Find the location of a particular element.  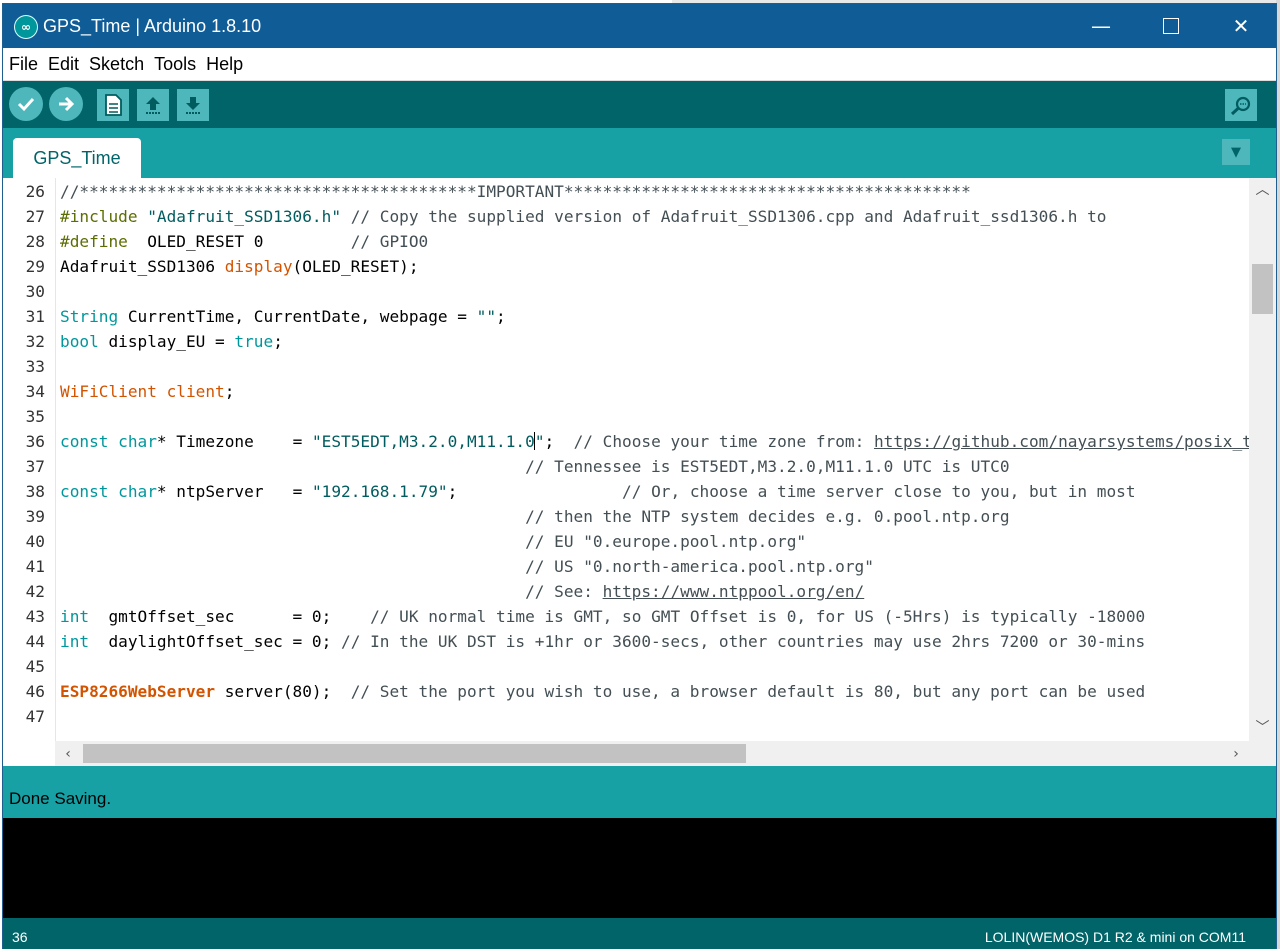

line-number: 30 is located at coordinates (35, 291).